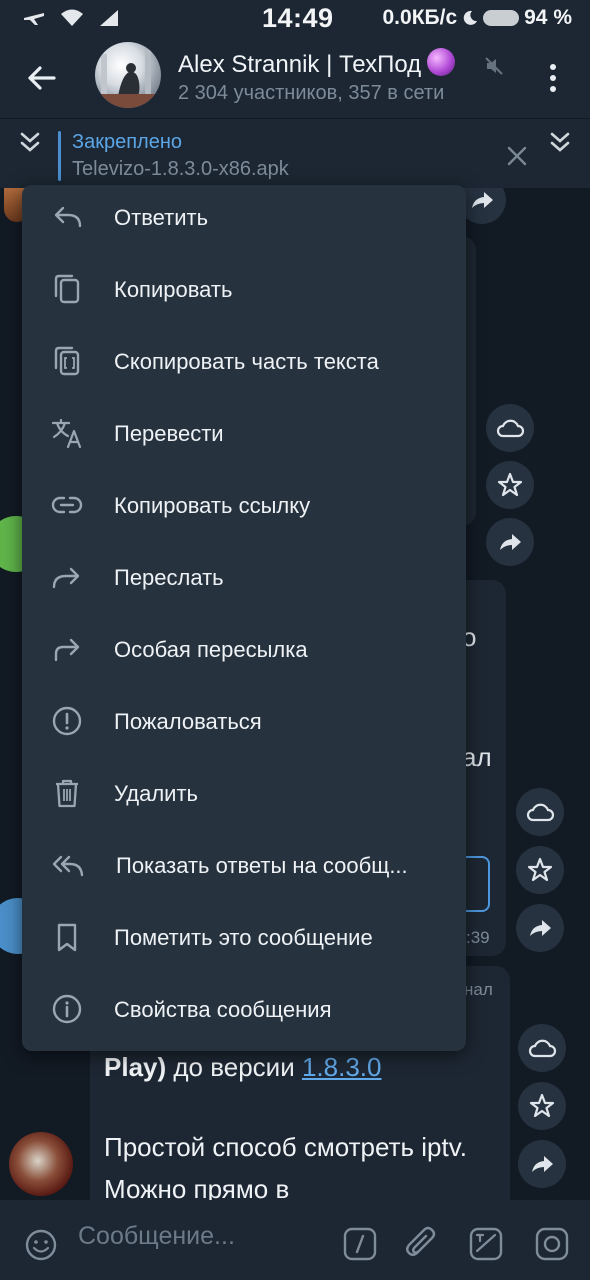 Image resolution: width=590 pixels, height=1280 pixels. What do you see at coordinates (517, 156) in the screenshot?
I see `close-icon` at bounding box center [517, 156].